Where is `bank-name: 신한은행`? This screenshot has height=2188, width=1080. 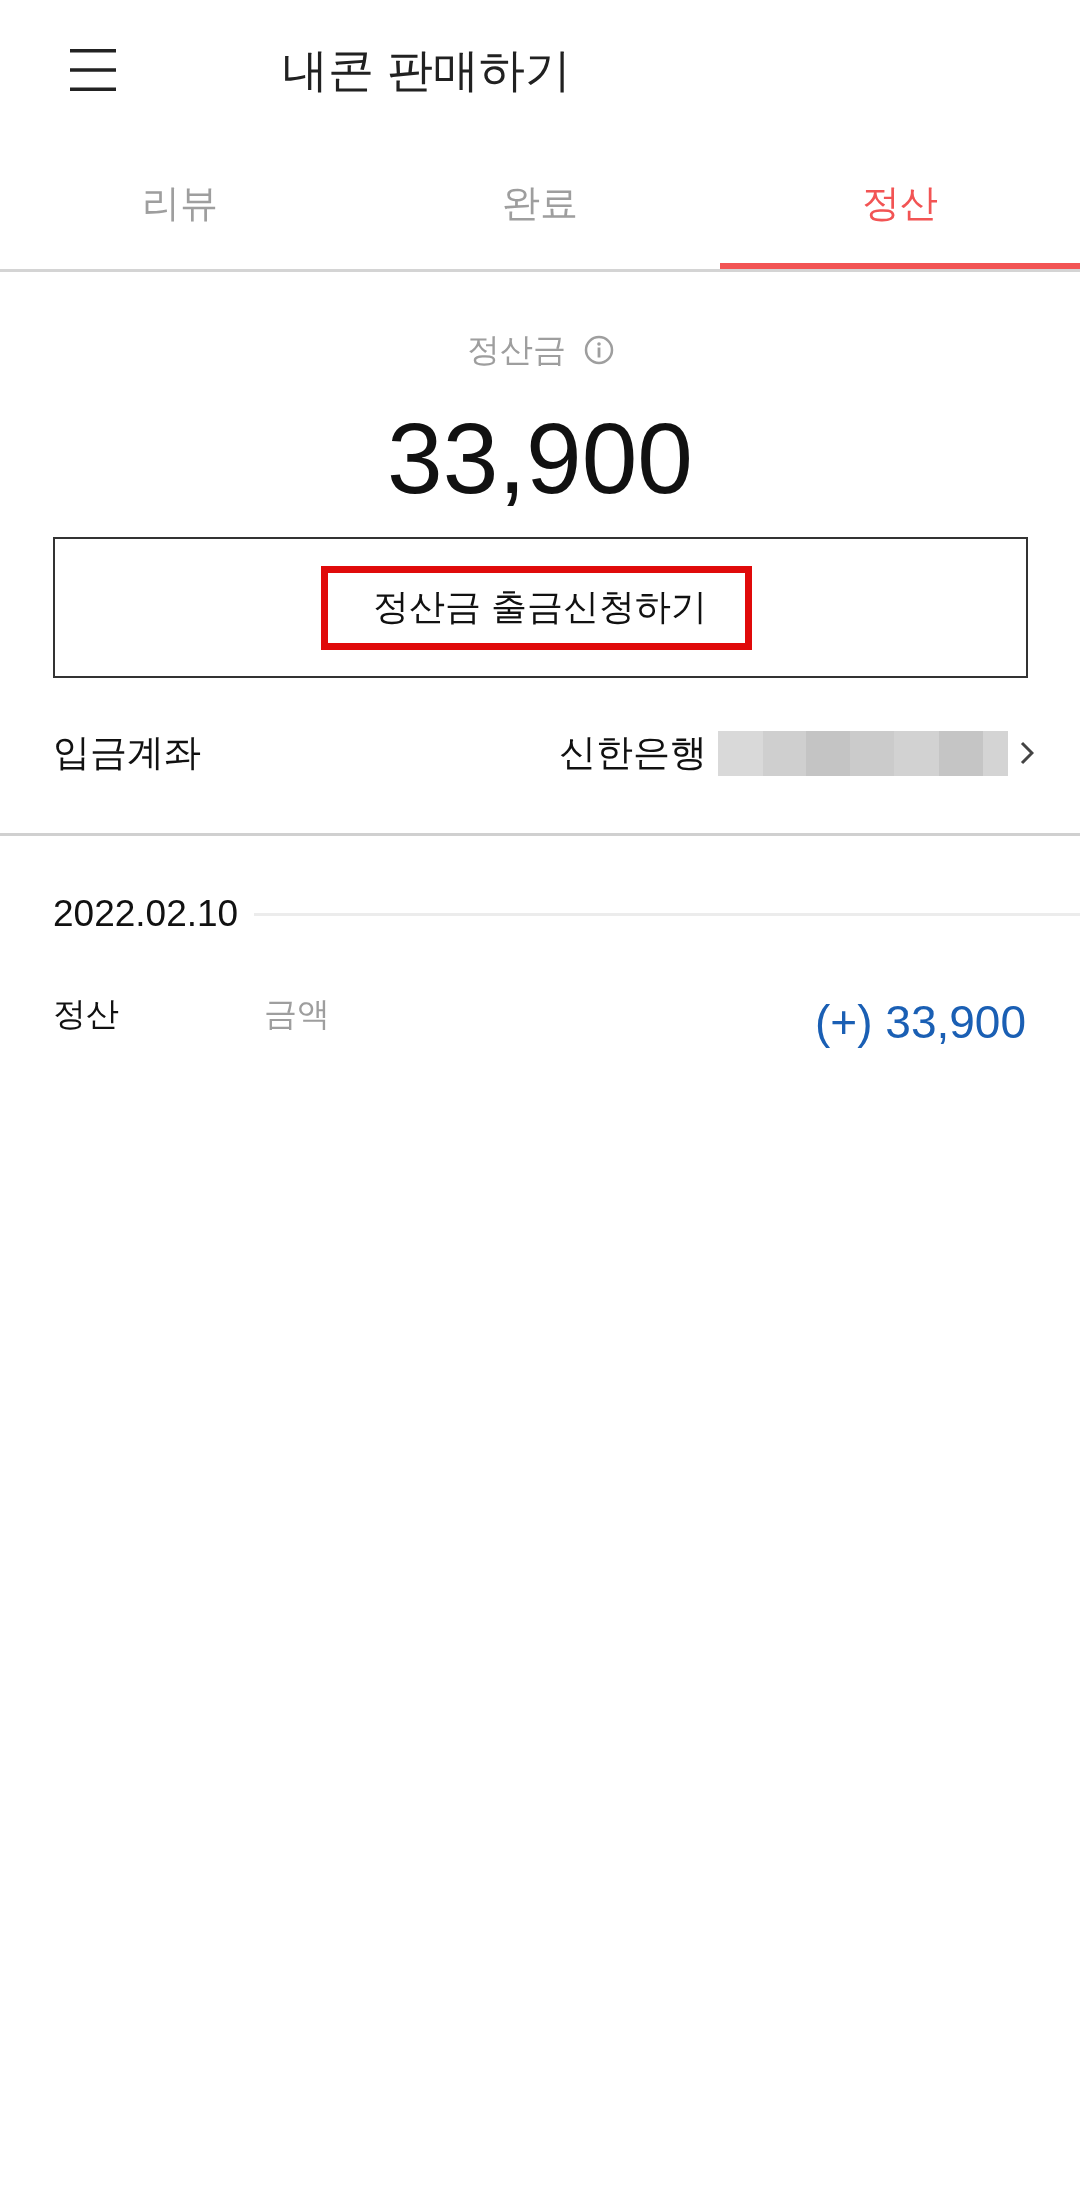 bank-name: 신한은행 is located at coordinates (633, 753).